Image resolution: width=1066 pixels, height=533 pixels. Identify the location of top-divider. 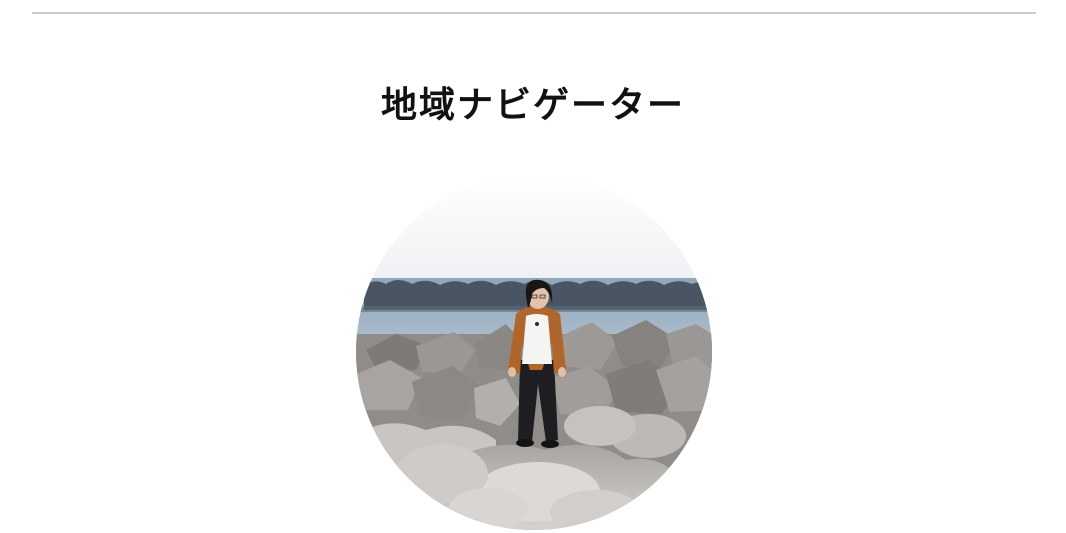
(534, 13).